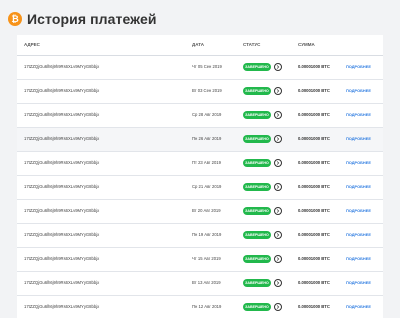  I want to click on payment-date: Чт 05 Сен 2019, so click(207, 66).